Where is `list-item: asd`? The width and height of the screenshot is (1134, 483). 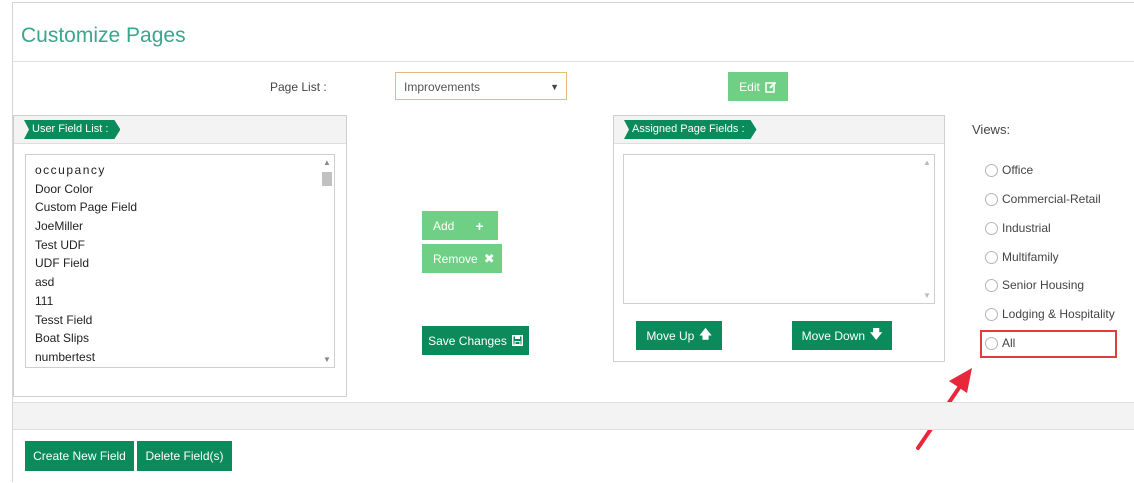 list-item: asd is located at coordinates (180, 282).